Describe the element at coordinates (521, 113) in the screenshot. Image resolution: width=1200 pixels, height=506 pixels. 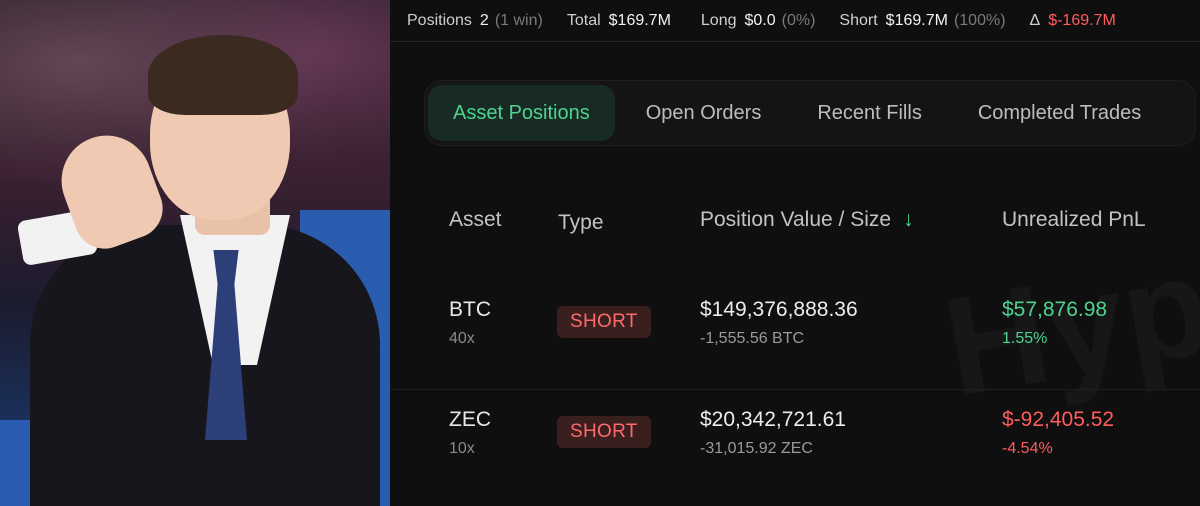
I see `tab-asset-positions: Asset Positions` at that location.